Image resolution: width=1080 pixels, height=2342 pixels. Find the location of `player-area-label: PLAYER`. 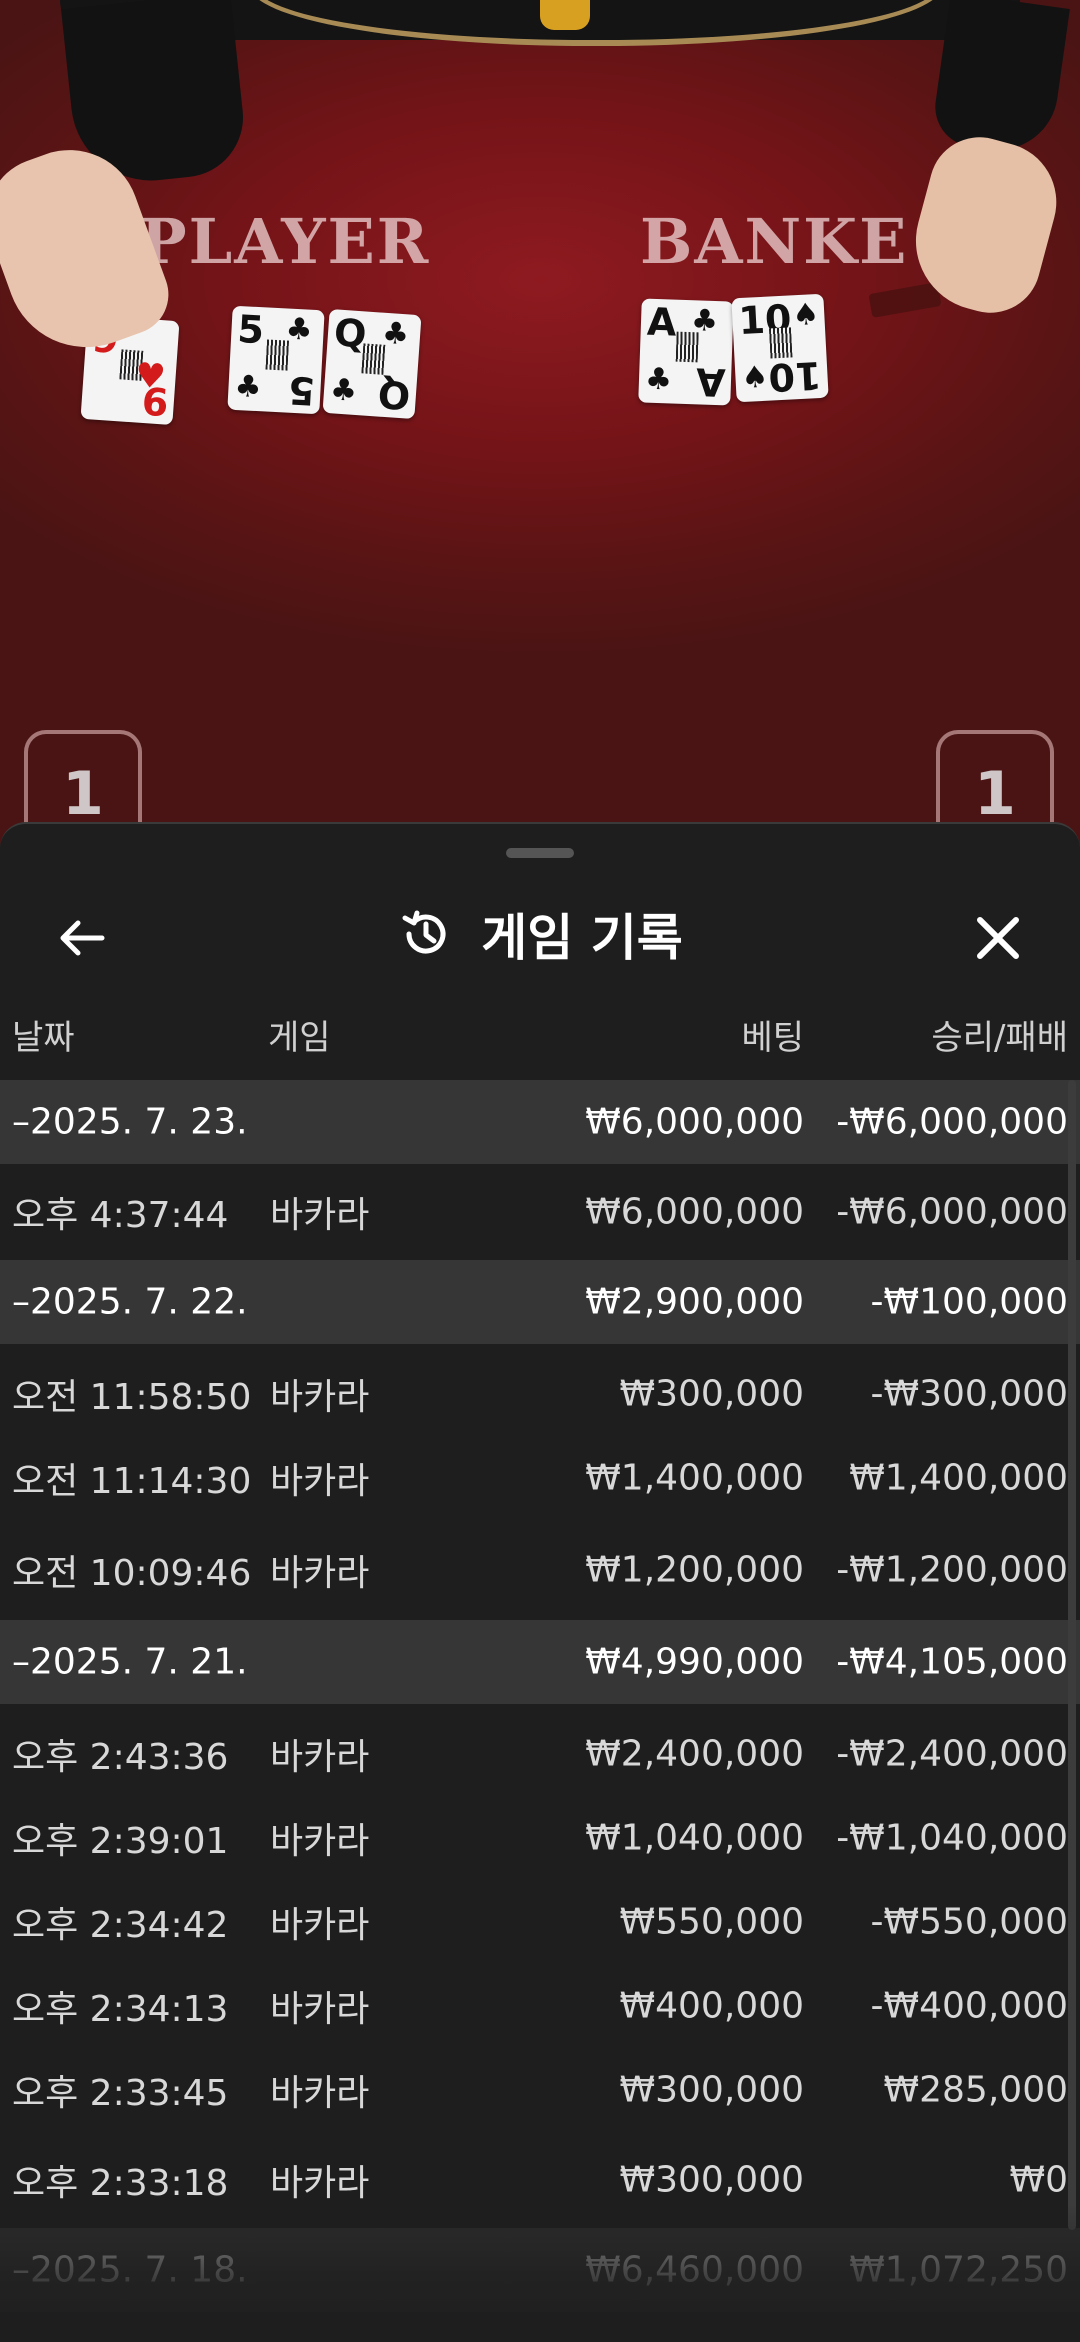

player-area-label: PLAYER is located at coordinates (285, 241).